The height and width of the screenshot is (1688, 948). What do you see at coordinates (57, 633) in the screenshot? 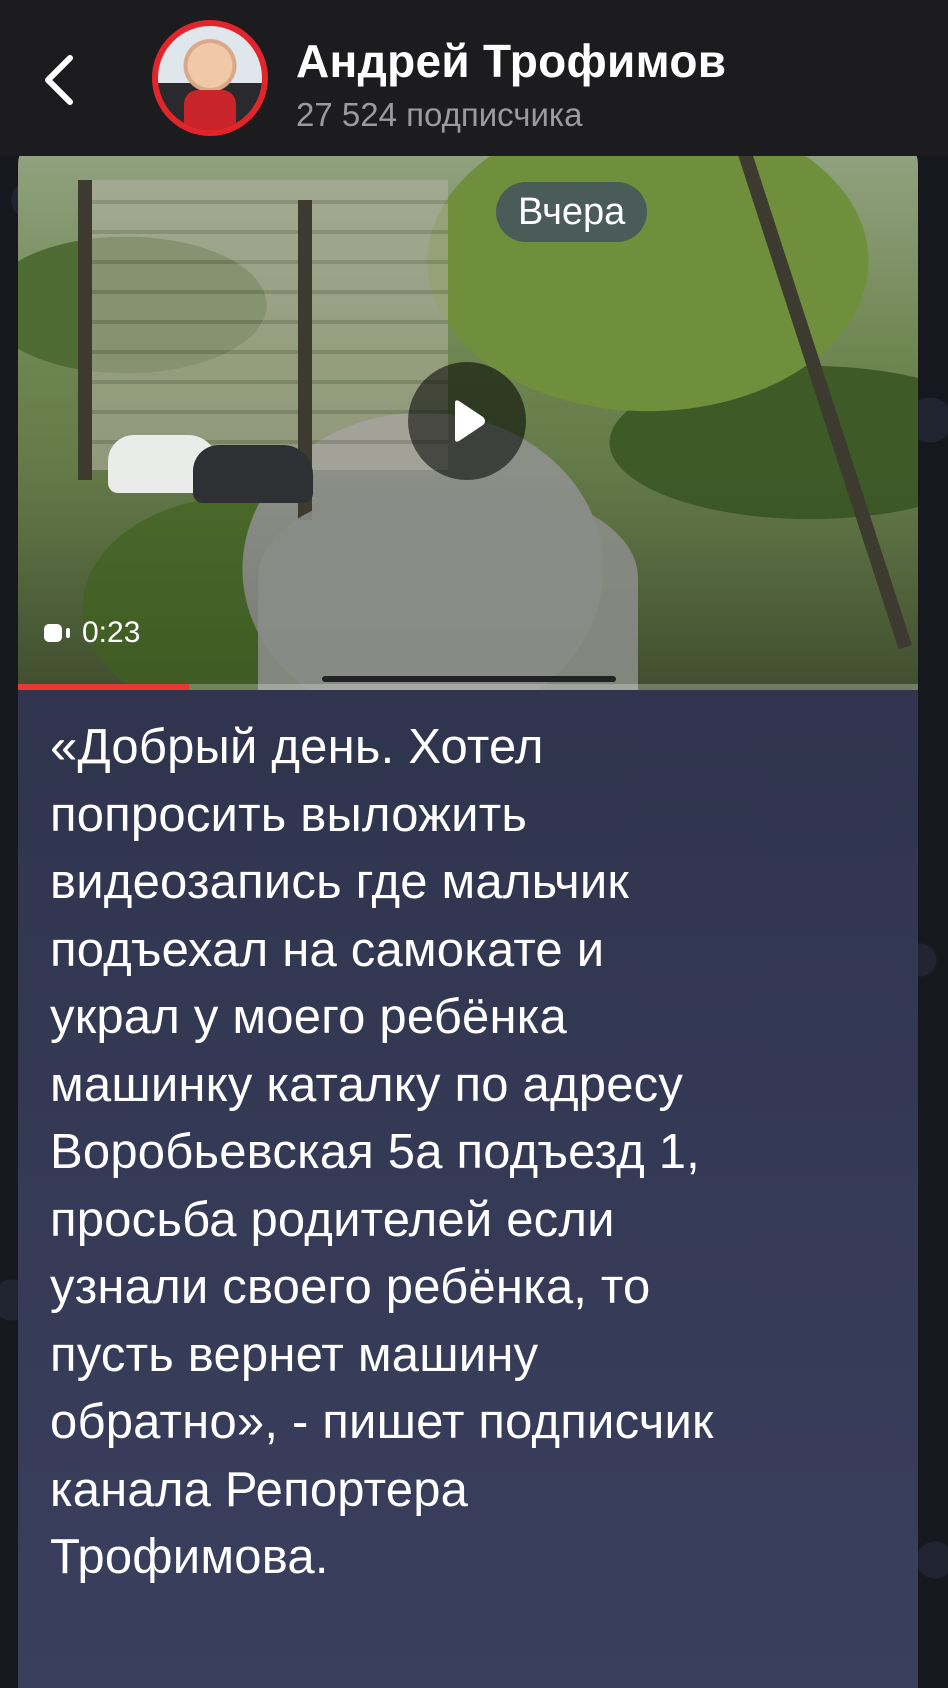
I see `sound-off-icon` at bounding box center [57, 633].